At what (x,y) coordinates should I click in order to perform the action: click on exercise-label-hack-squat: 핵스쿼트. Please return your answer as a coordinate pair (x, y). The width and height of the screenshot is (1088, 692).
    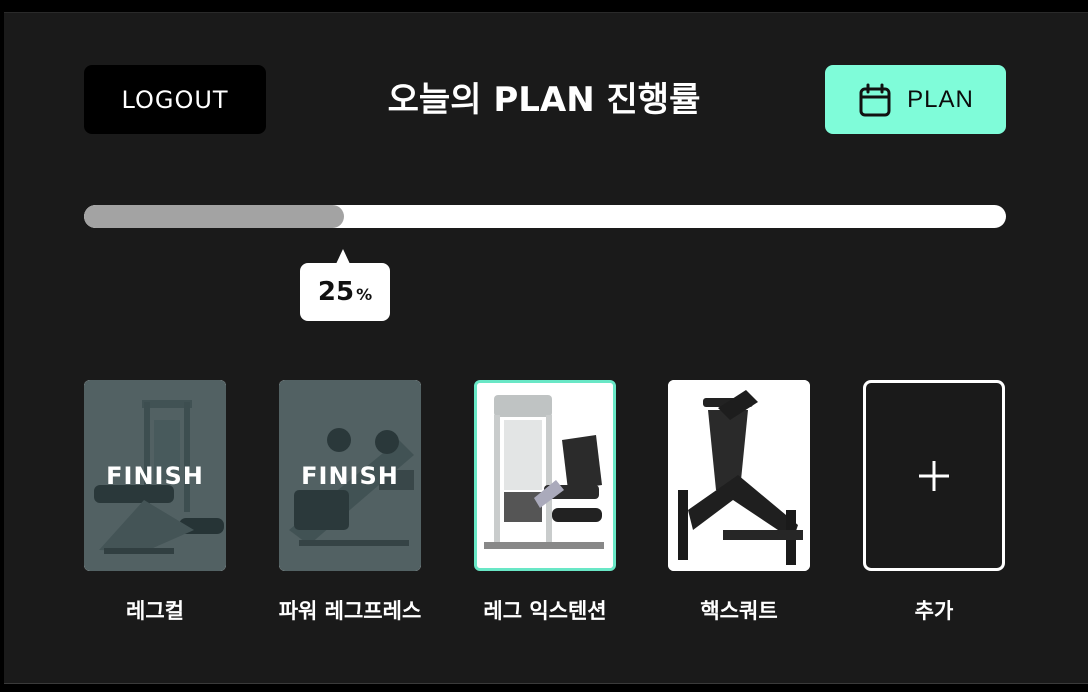
    Looking at the image, I should click on (739, 611).